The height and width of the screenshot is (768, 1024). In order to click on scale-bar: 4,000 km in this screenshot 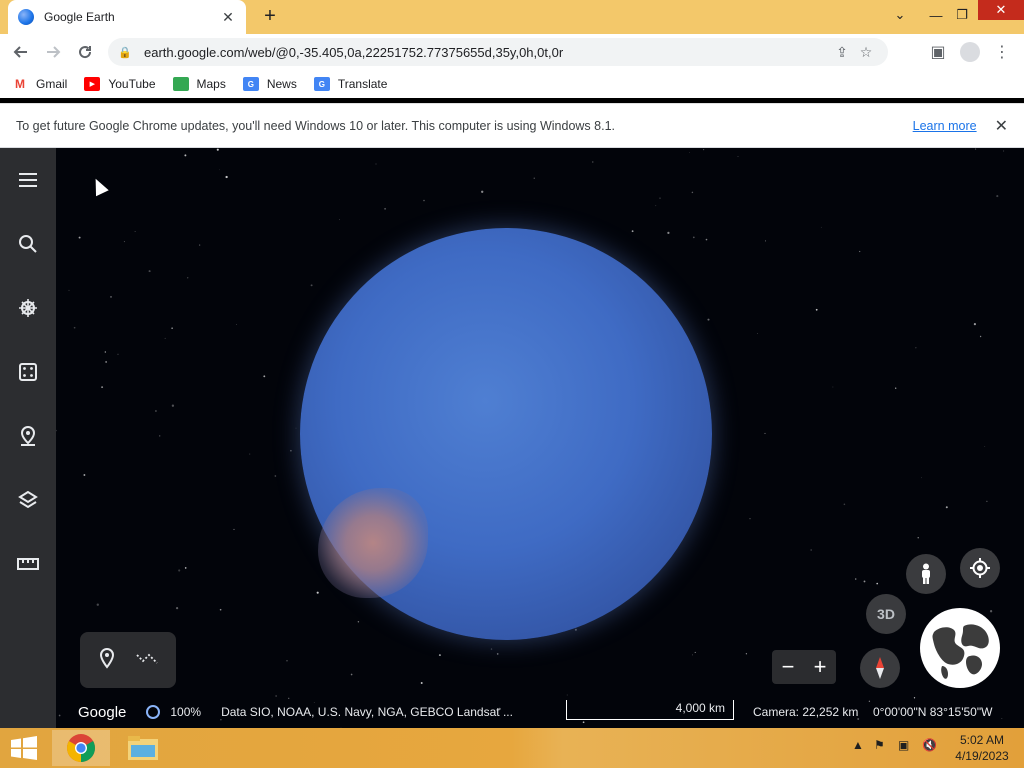, I will do `click(650, 710)`.